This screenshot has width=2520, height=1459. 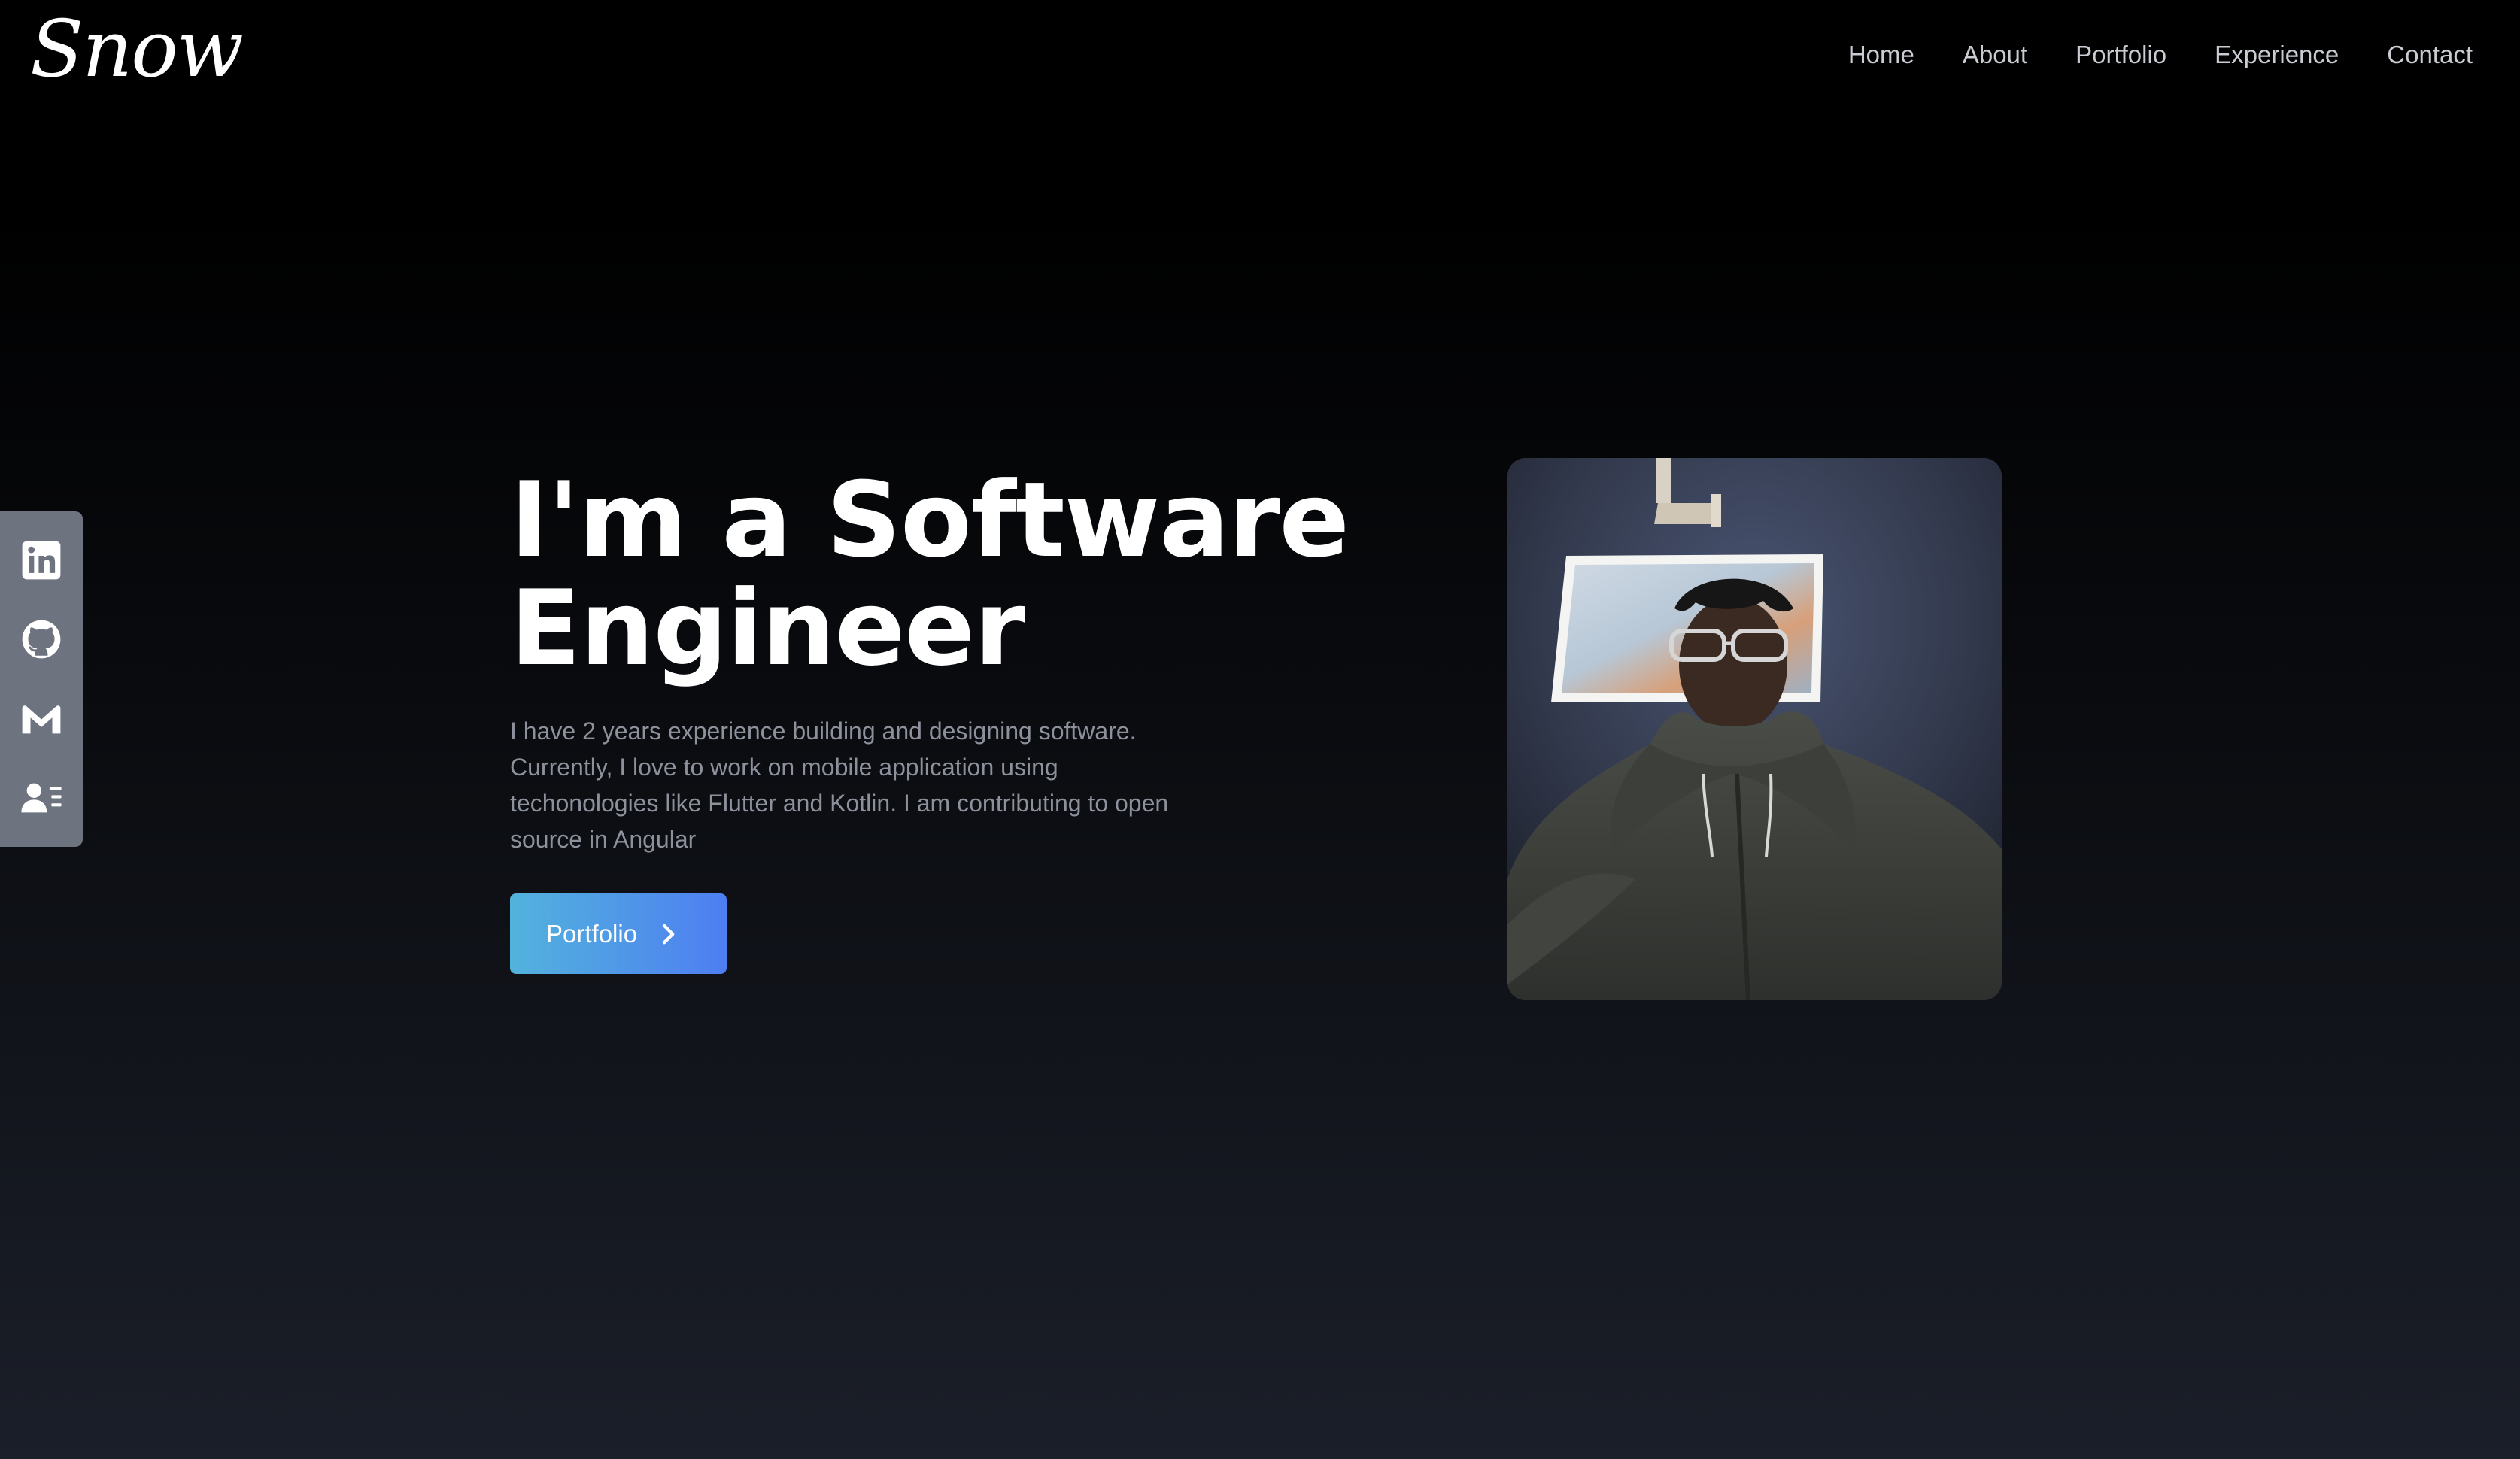 What do you see at coordinates (1881, 54) in the screenshot?
I see `nav-home-link: Home` at bounding box center [1881, 54].